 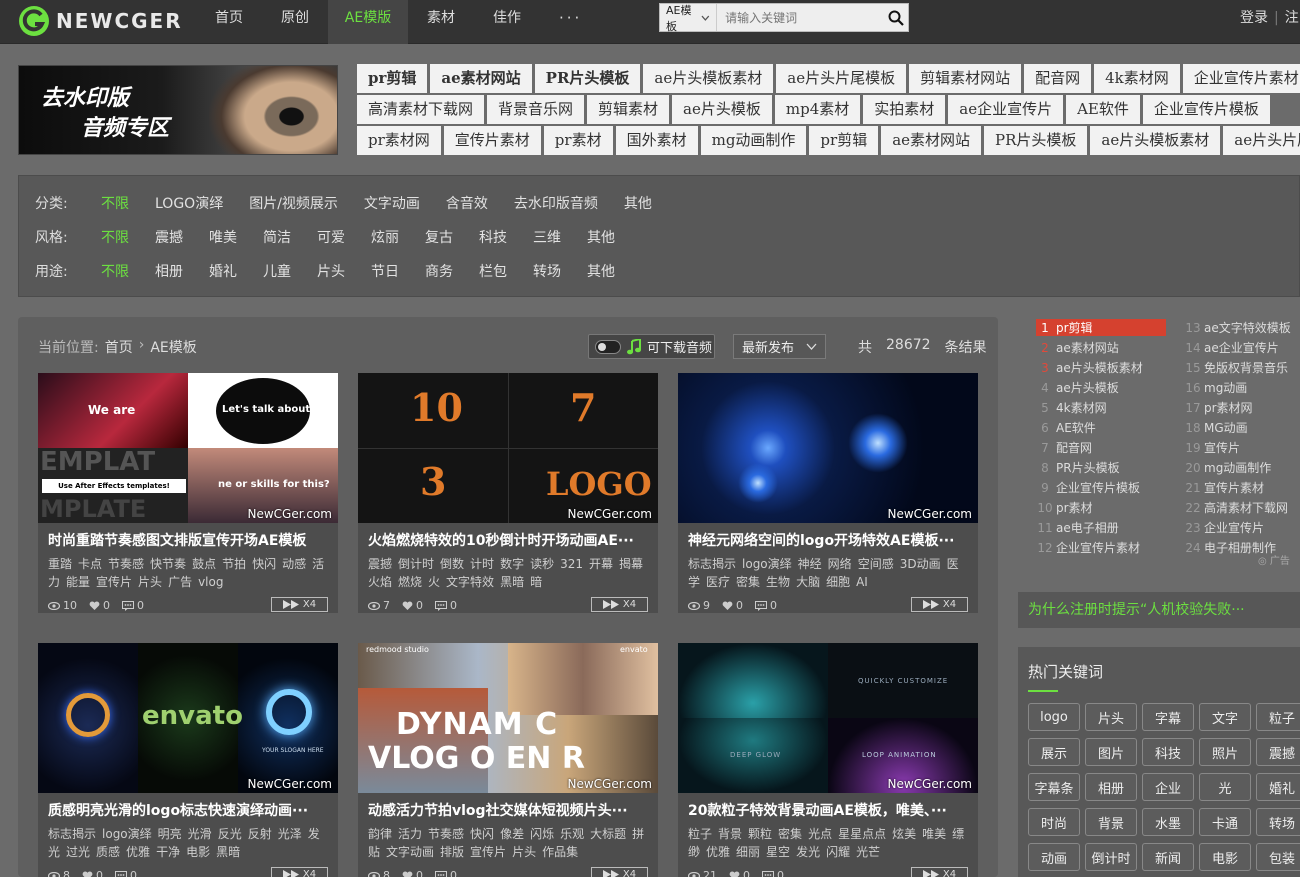 What do you see at coordinates (441, 22) in the screenshot?
I see `nav-item-3: 素材` at bounding box center [441, 22].